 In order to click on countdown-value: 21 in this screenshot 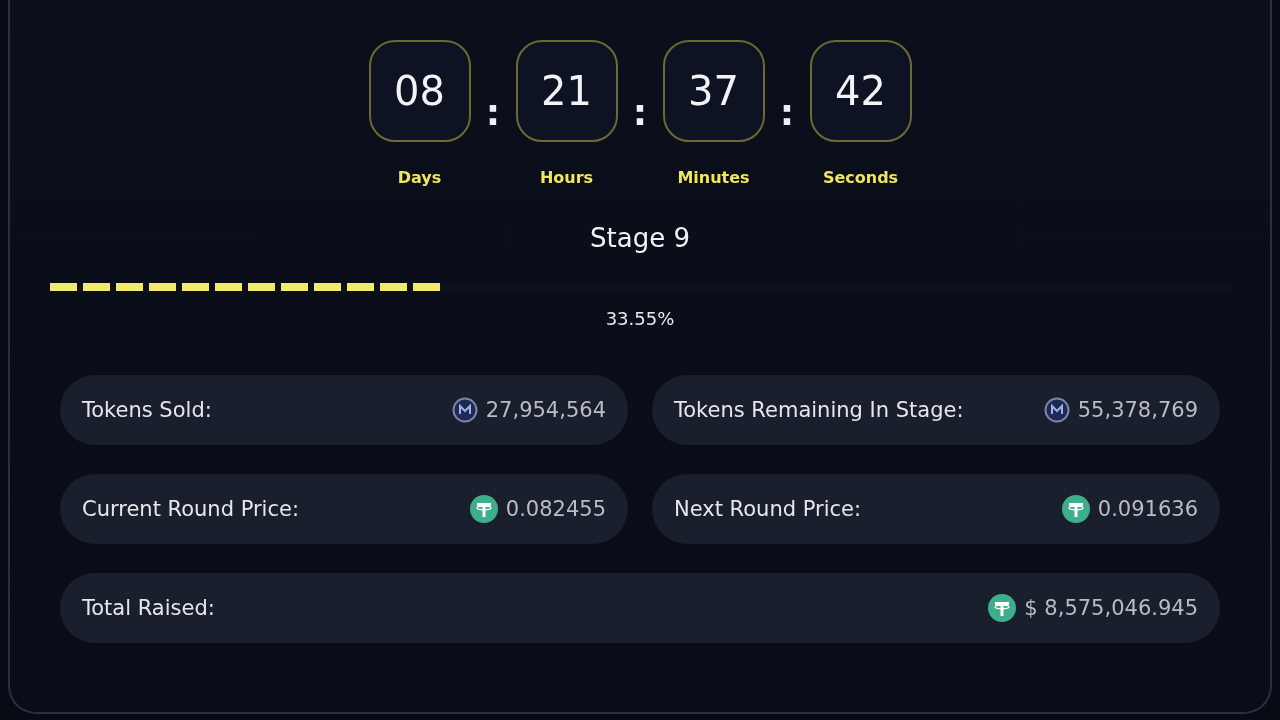, I will do `click(566, 91)`.